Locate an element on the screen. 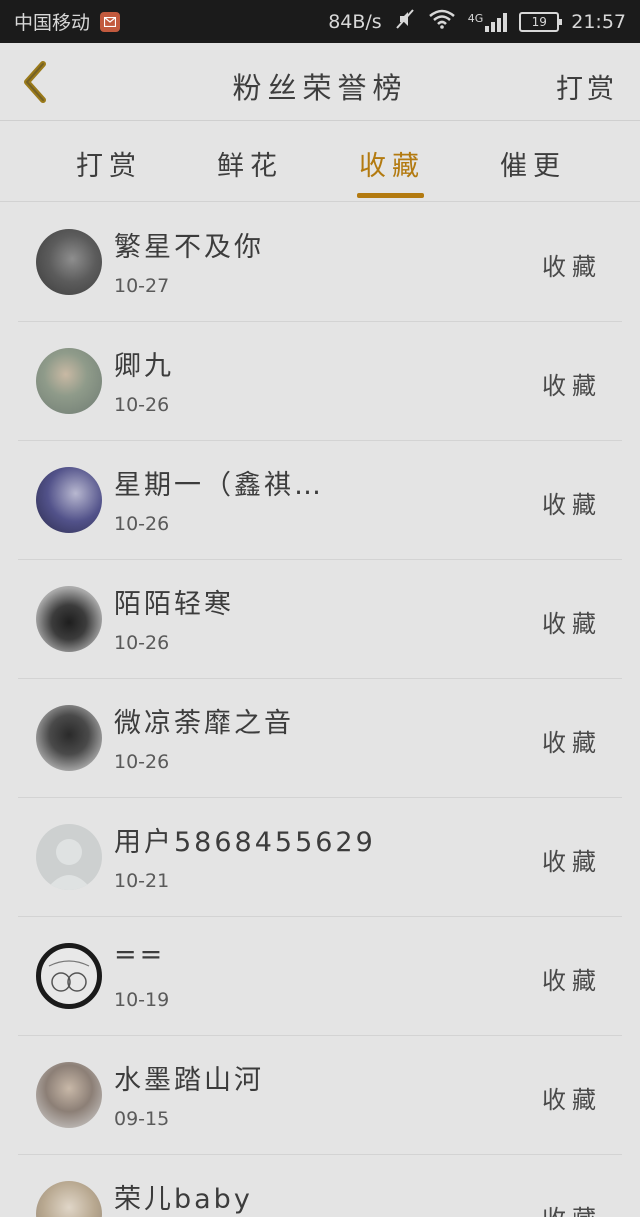 This screenshot has height=1217, width=640. fan-date: 10-27 is located at coordinates (142, 286).